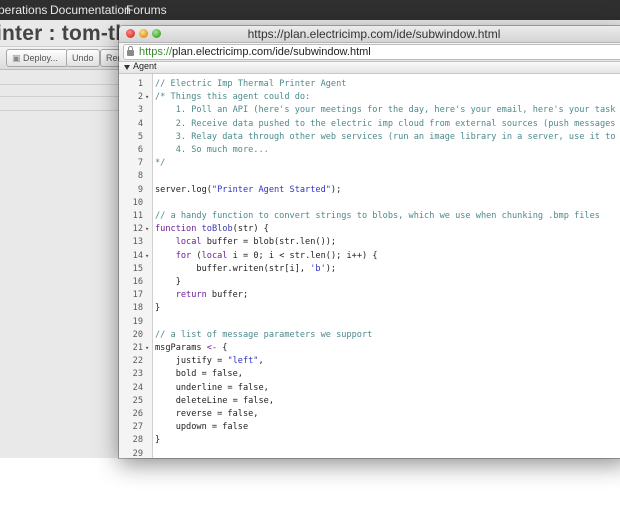 The width and height of the screenshot is (620, 528). I want to click on code-text: function toBlob(str) {, so click(212, 229).